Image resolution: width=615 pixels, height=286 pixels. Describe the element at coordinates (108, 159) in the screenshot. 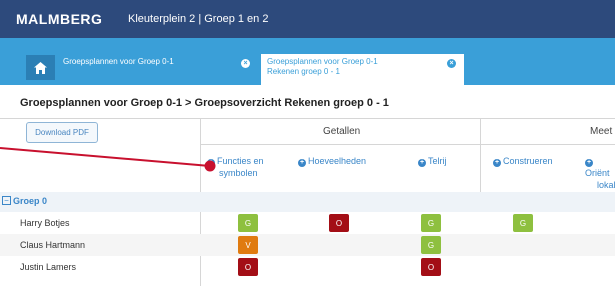

I see `annotation-pointer` at that location.